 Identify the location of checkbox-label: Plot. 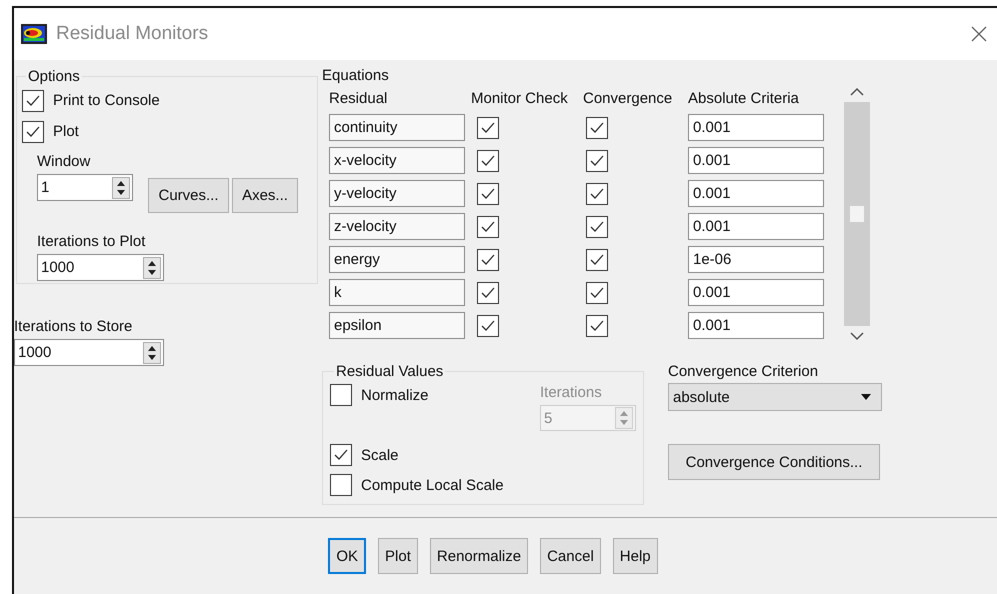
(66, 131).